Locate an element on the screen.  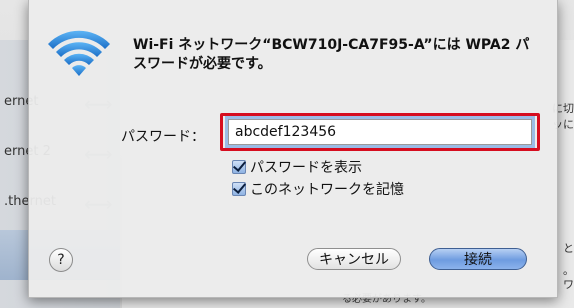
show-password-checkbox is located at coordinates (239, 167).